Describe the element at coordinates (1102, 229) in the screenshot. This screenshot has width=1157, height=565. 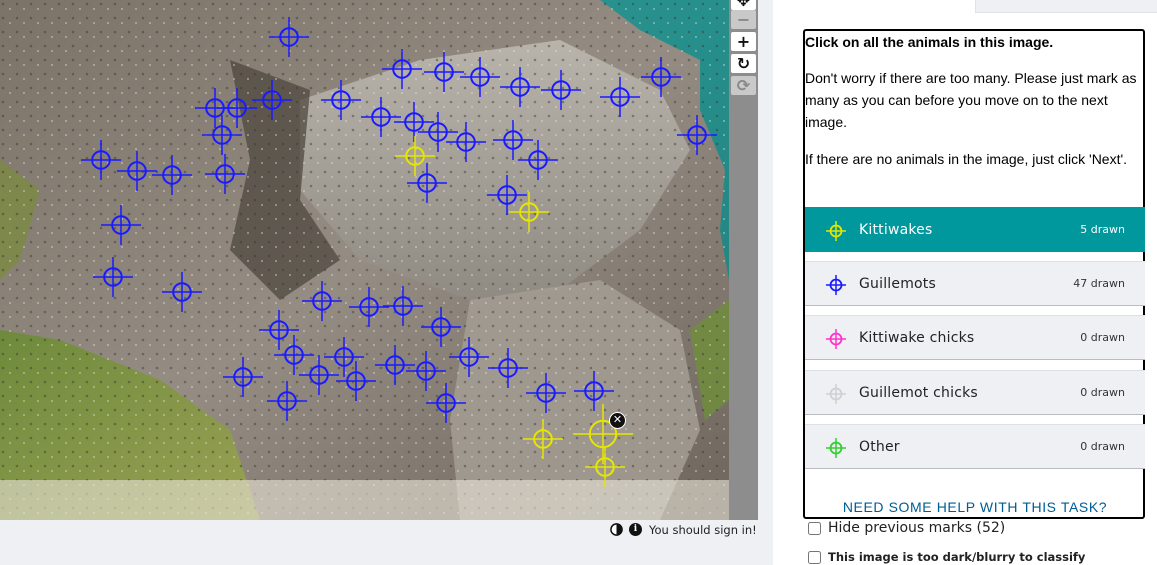
I see `answer-count: 5 drawn` at that location.